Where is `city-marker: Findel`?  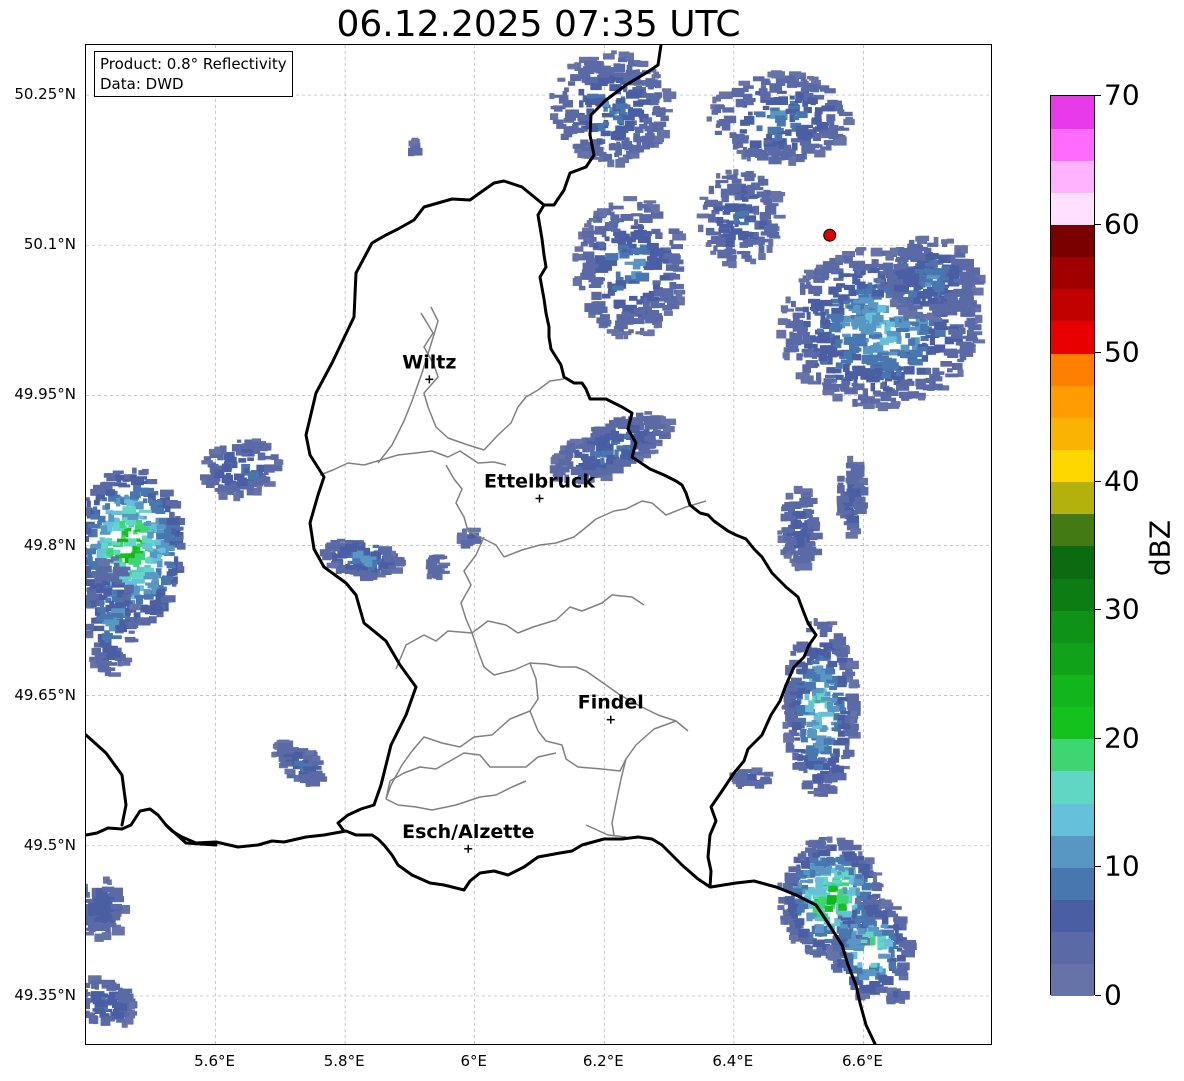 city-marker: Findel is located at coordinates (611, 708).